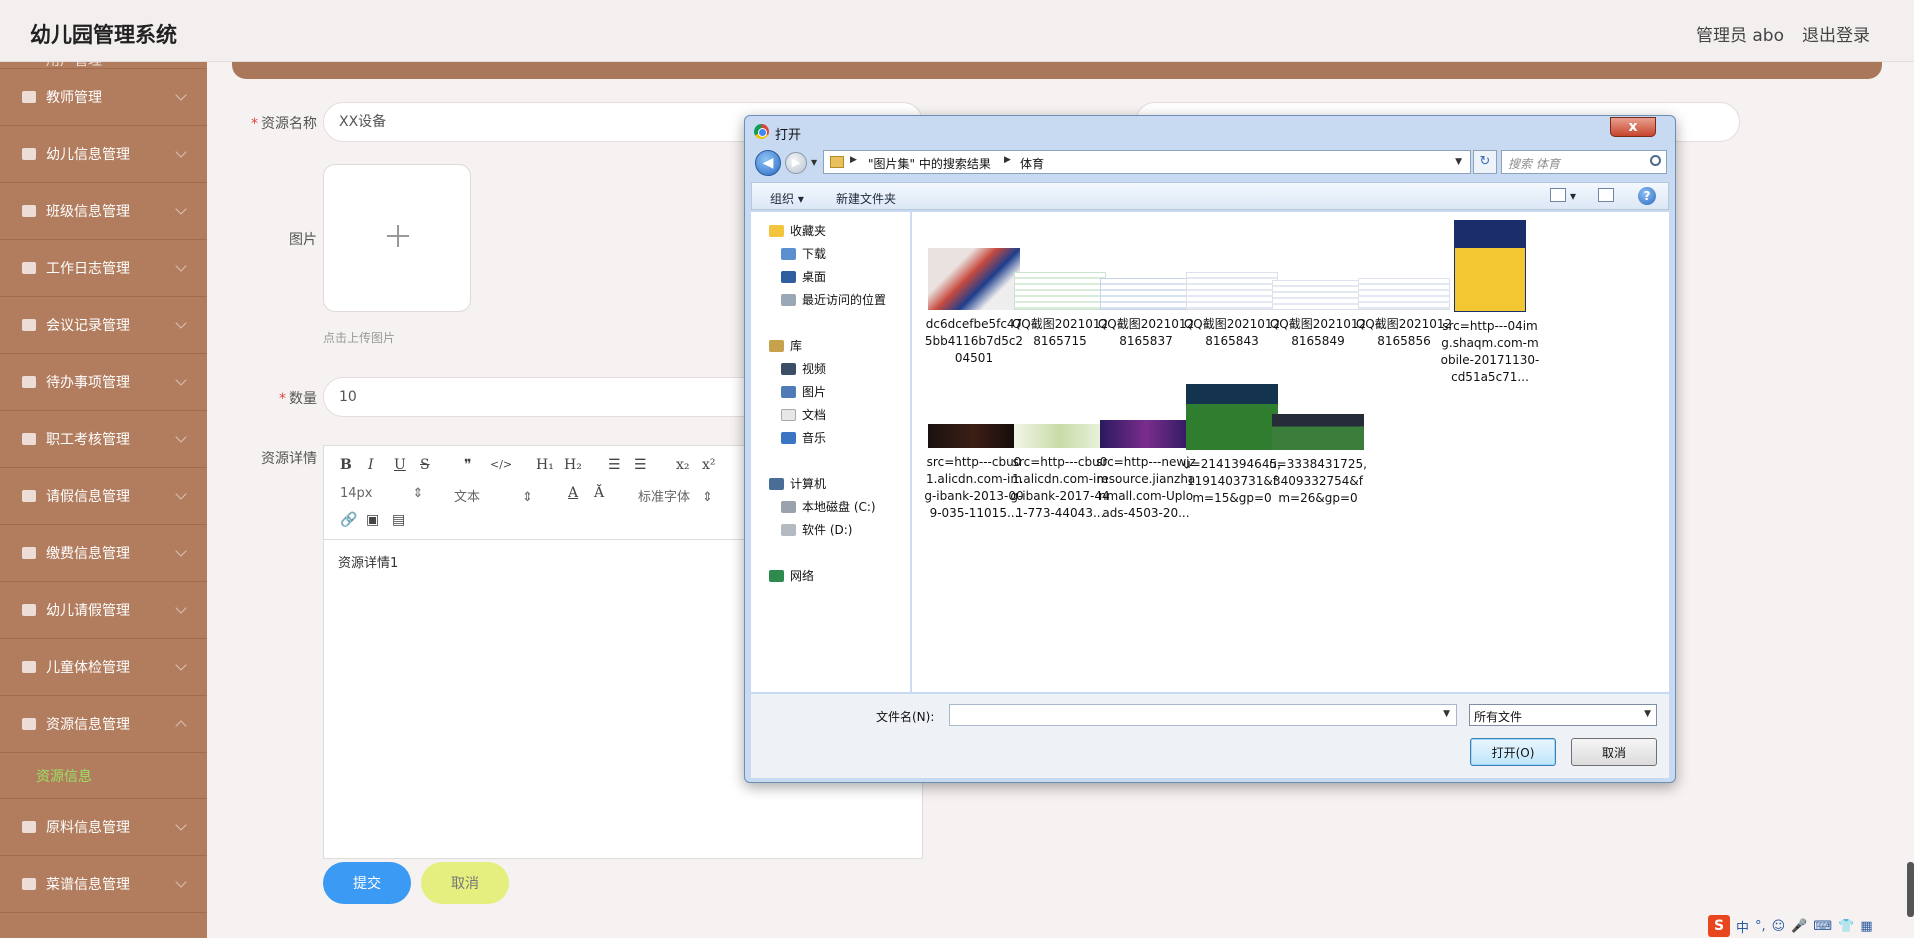 The width and height of the screenshot is (1914, 938). Describe the element at coordinates (103, 325) in the screenshot. I see `sidebar-item-meetings: 会议记录管理` at that location.